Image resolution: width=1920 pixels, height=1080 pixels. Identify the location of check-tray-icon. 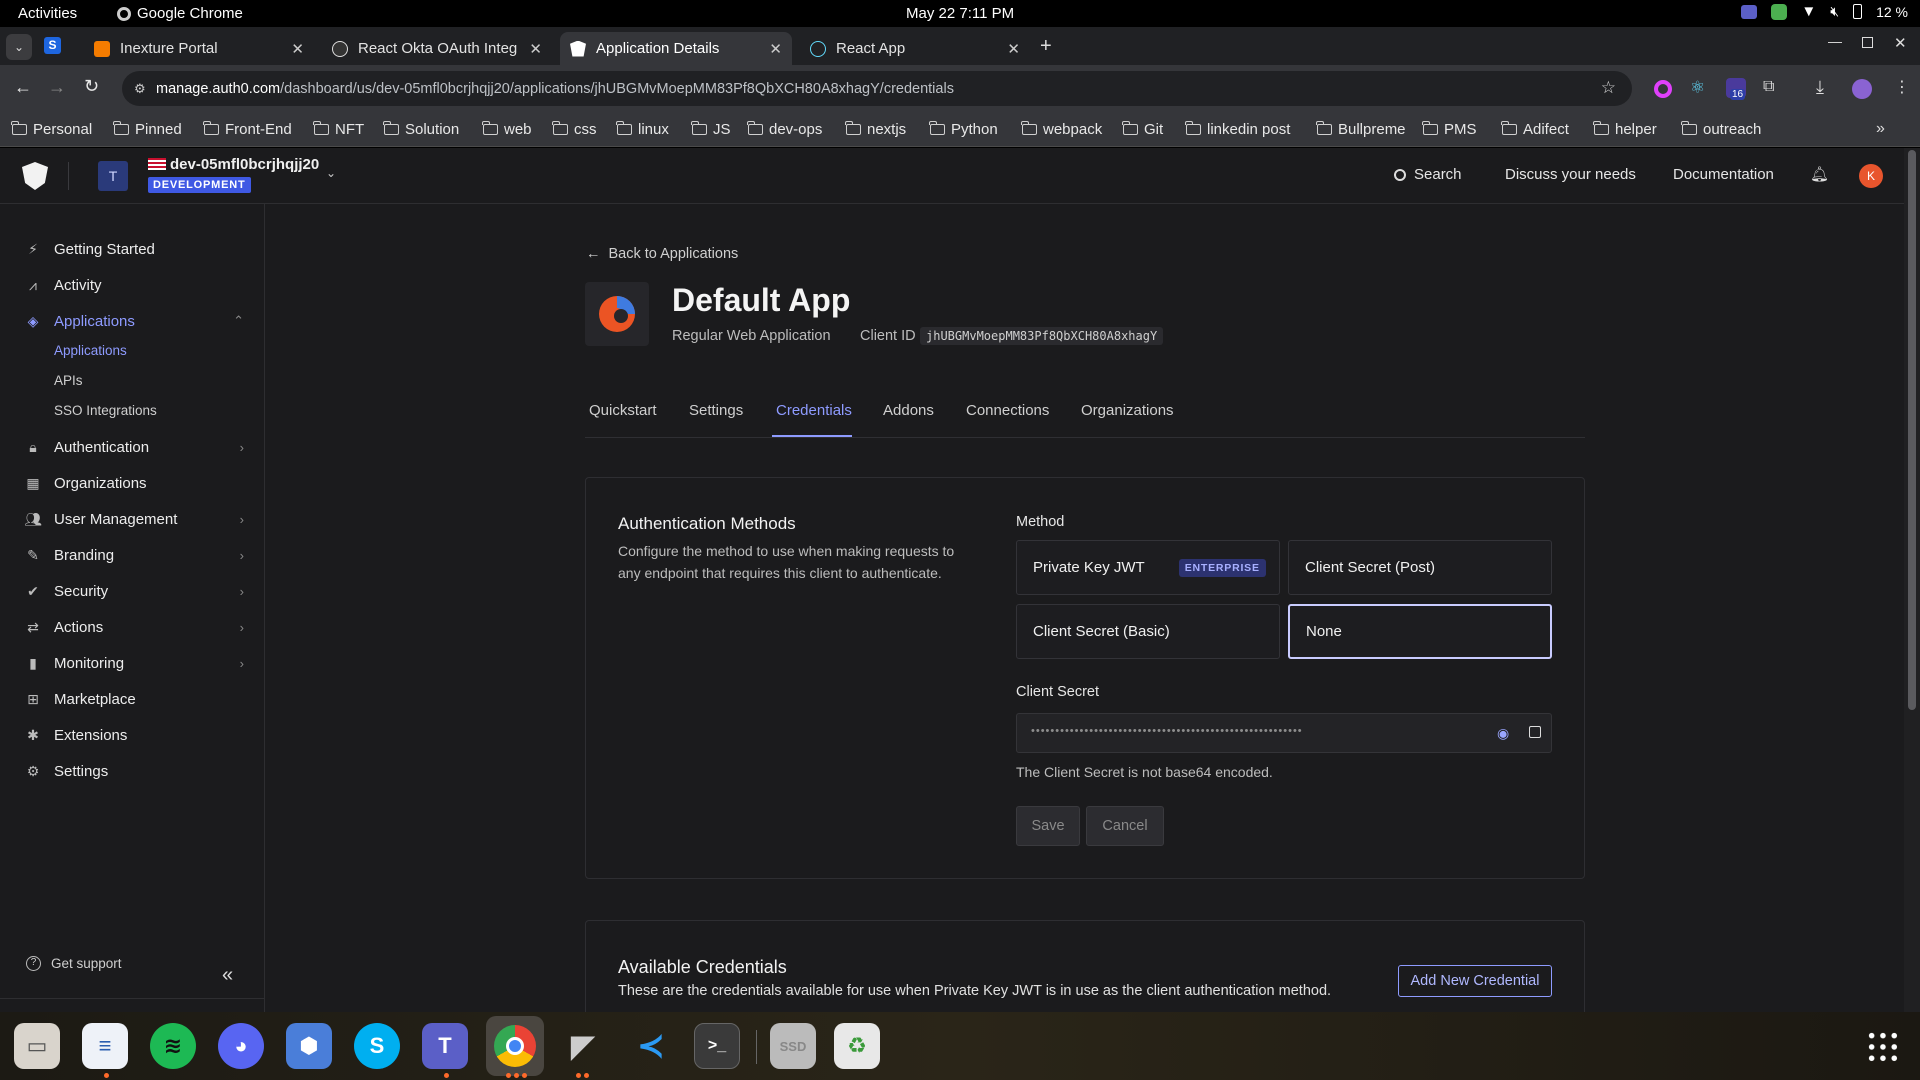
(1779, 11).